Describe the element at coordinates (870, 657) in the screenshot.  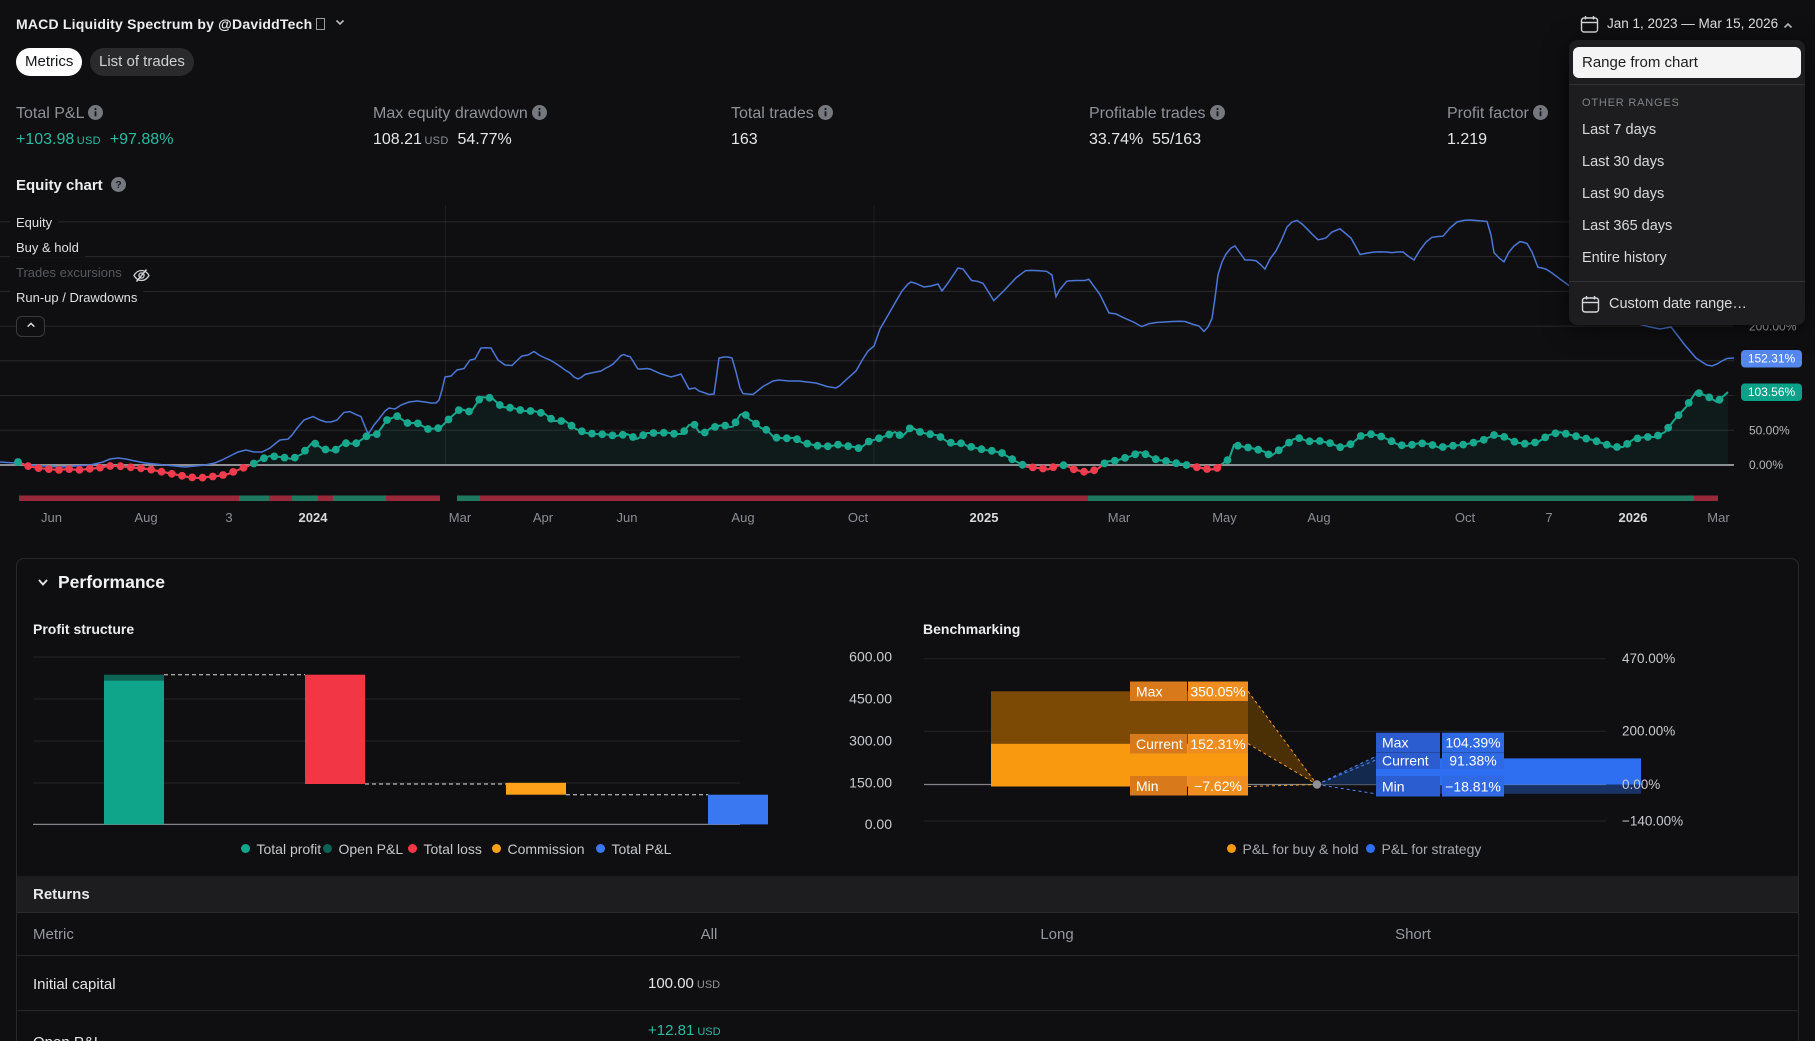
I see `svg-text: 600.00` at that location.